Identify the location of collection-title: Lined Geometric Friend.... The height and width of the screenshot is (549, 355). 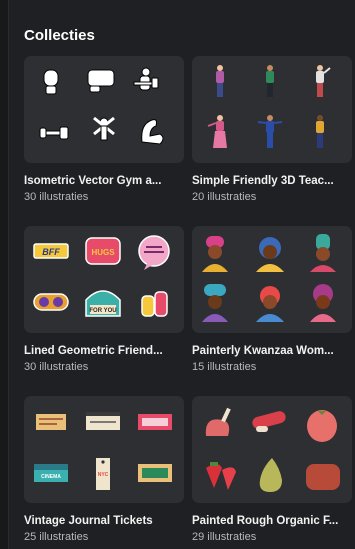
(93, 351).